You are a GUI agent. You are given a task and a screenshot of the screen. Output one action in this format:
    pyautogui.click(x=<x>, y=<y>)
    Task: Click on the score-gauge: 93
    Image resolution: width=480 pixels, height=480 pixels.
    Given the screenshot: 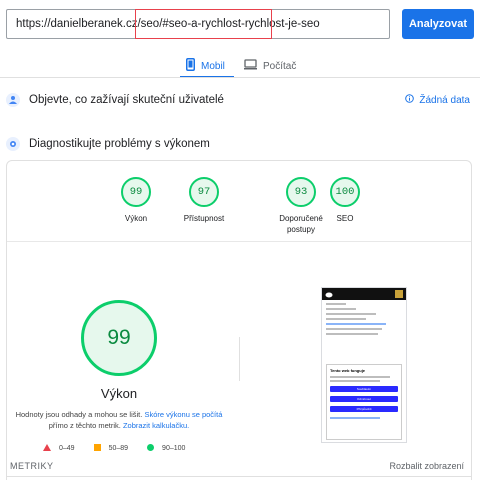 What is the action you would take?
    pyautogui.click(x=301, y=192)
    